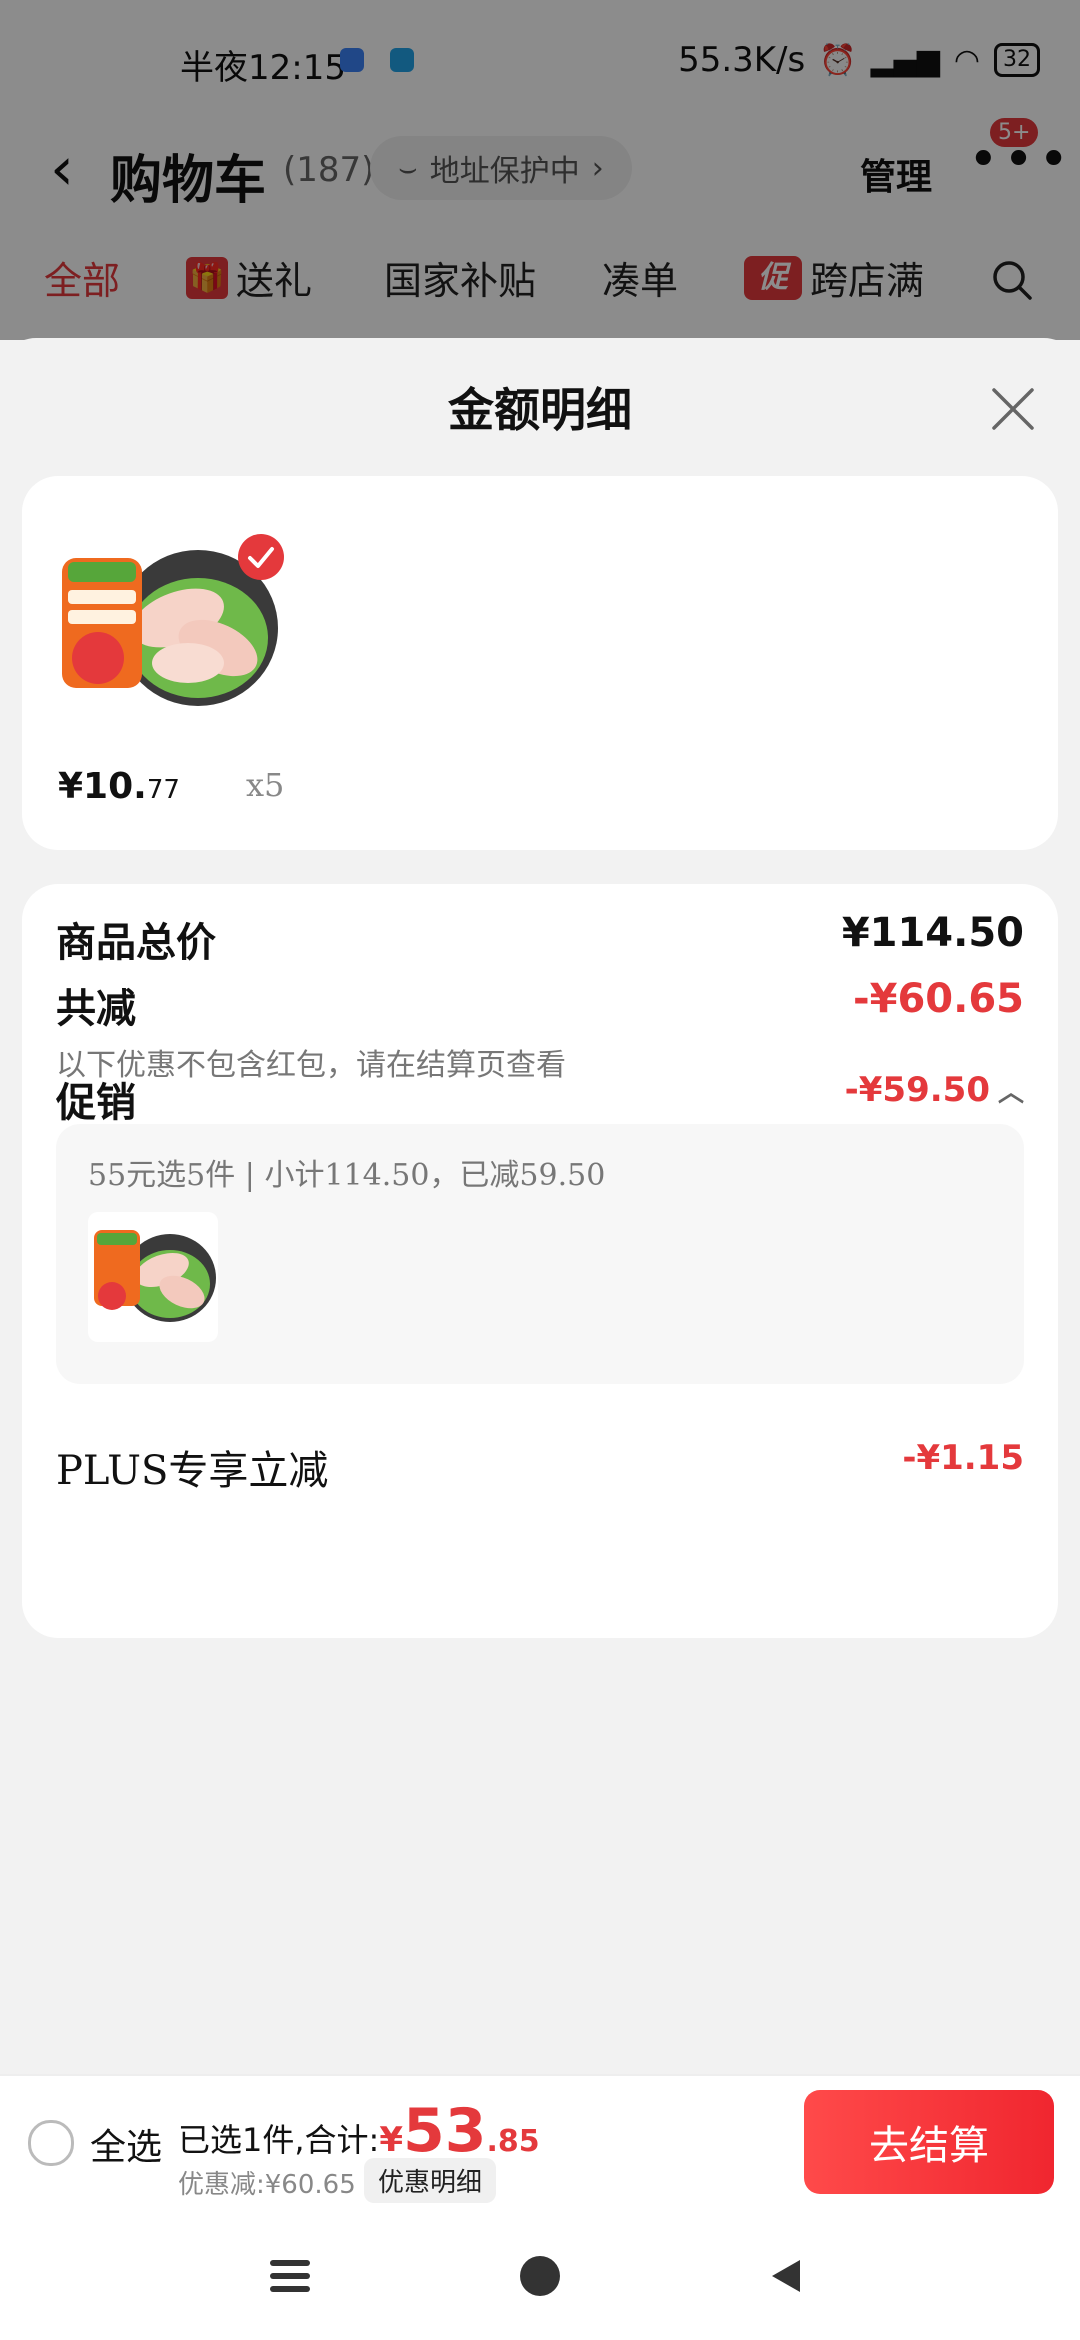 This screenshot has width=1080, height=2340. I want to click on promotion-label: 促销, so click(96, 1103).